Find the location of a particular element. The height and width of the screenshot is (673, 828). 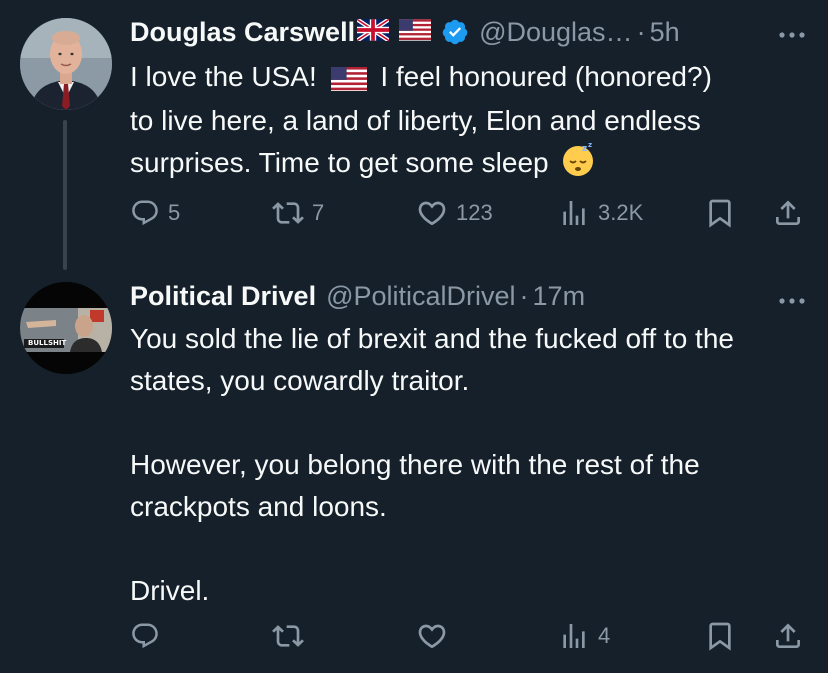

reply-button: 5 is located at coordinates (155, 213).